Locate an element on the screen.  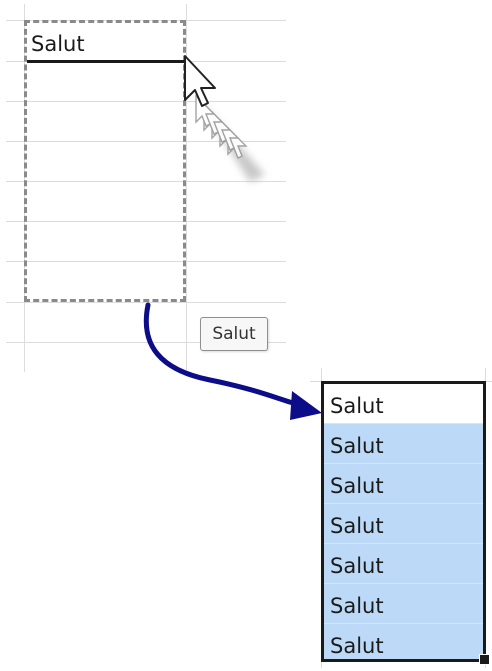
fill-direction-arrow is located at coordinates (232, 361).